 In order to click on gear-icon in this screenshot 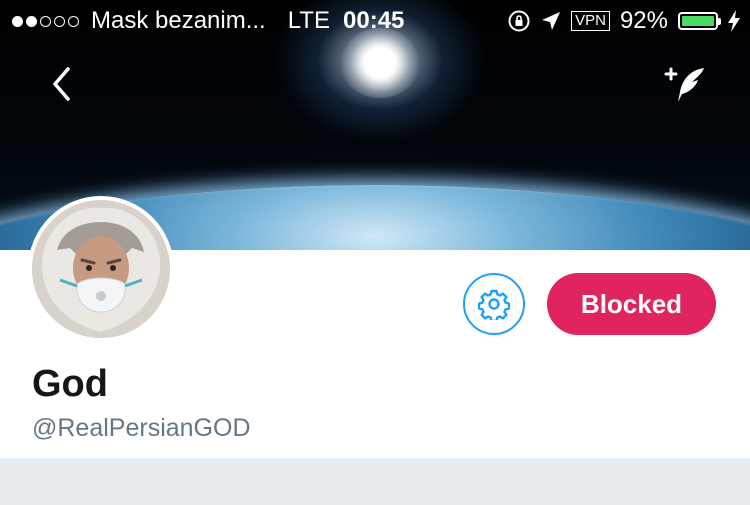, I will do `click(494, 304)`.